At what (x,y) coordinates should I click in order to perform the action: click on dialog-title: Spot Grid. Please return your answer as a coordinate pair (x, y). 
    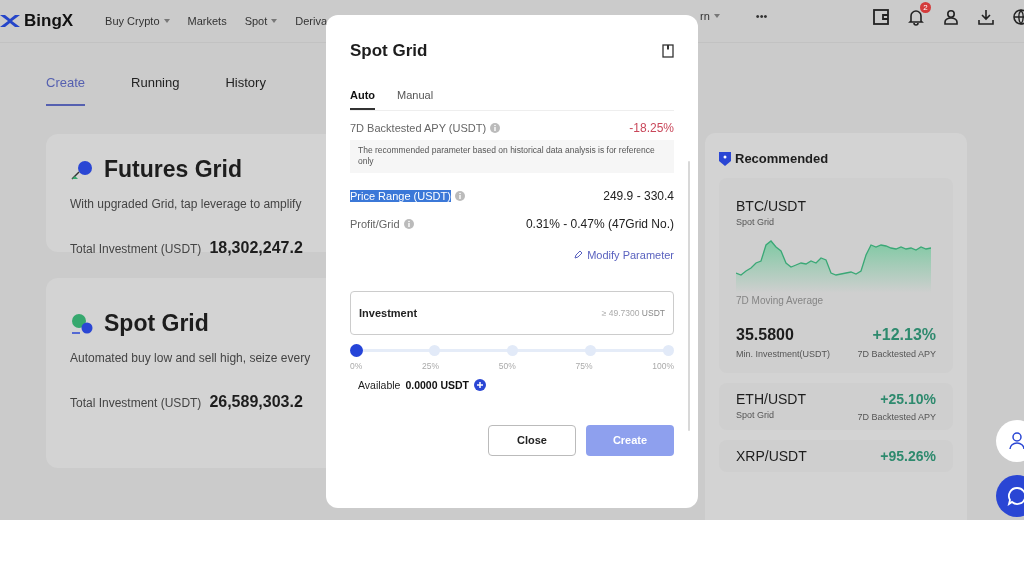
    Looking at the image, I should click on (389, 51).